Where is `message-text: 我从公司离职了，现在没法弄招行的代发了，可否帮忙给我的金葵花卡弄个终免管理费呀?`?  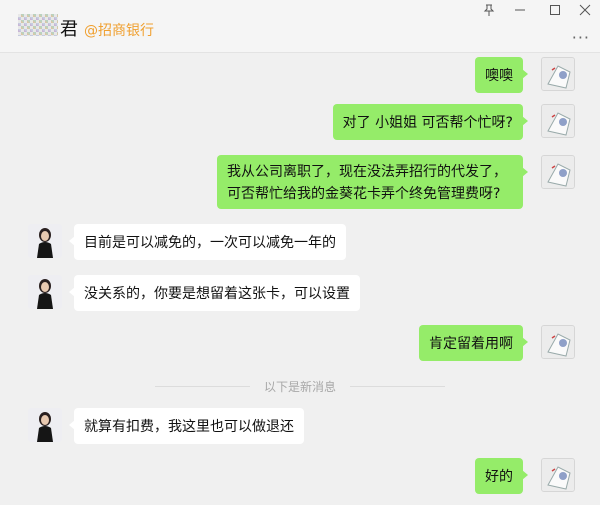
message-text: 我从公司离职了，现在没法弄招行的代发了，可否帮忙给我的金葵花卡弄个终免管理费呀? is located at coordinates (367, 183).